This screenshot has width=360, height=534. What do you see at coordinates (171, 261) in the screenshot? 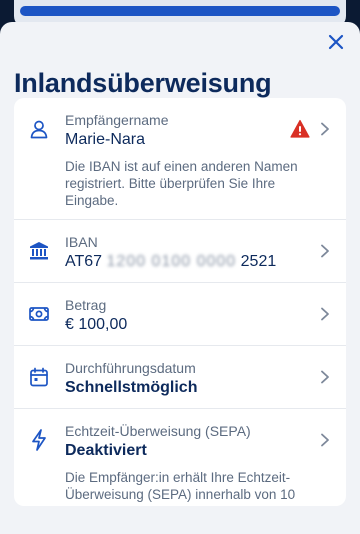
I see `iban-masked-digits: 1200 0100 0000` at bounding box center [171, 261].